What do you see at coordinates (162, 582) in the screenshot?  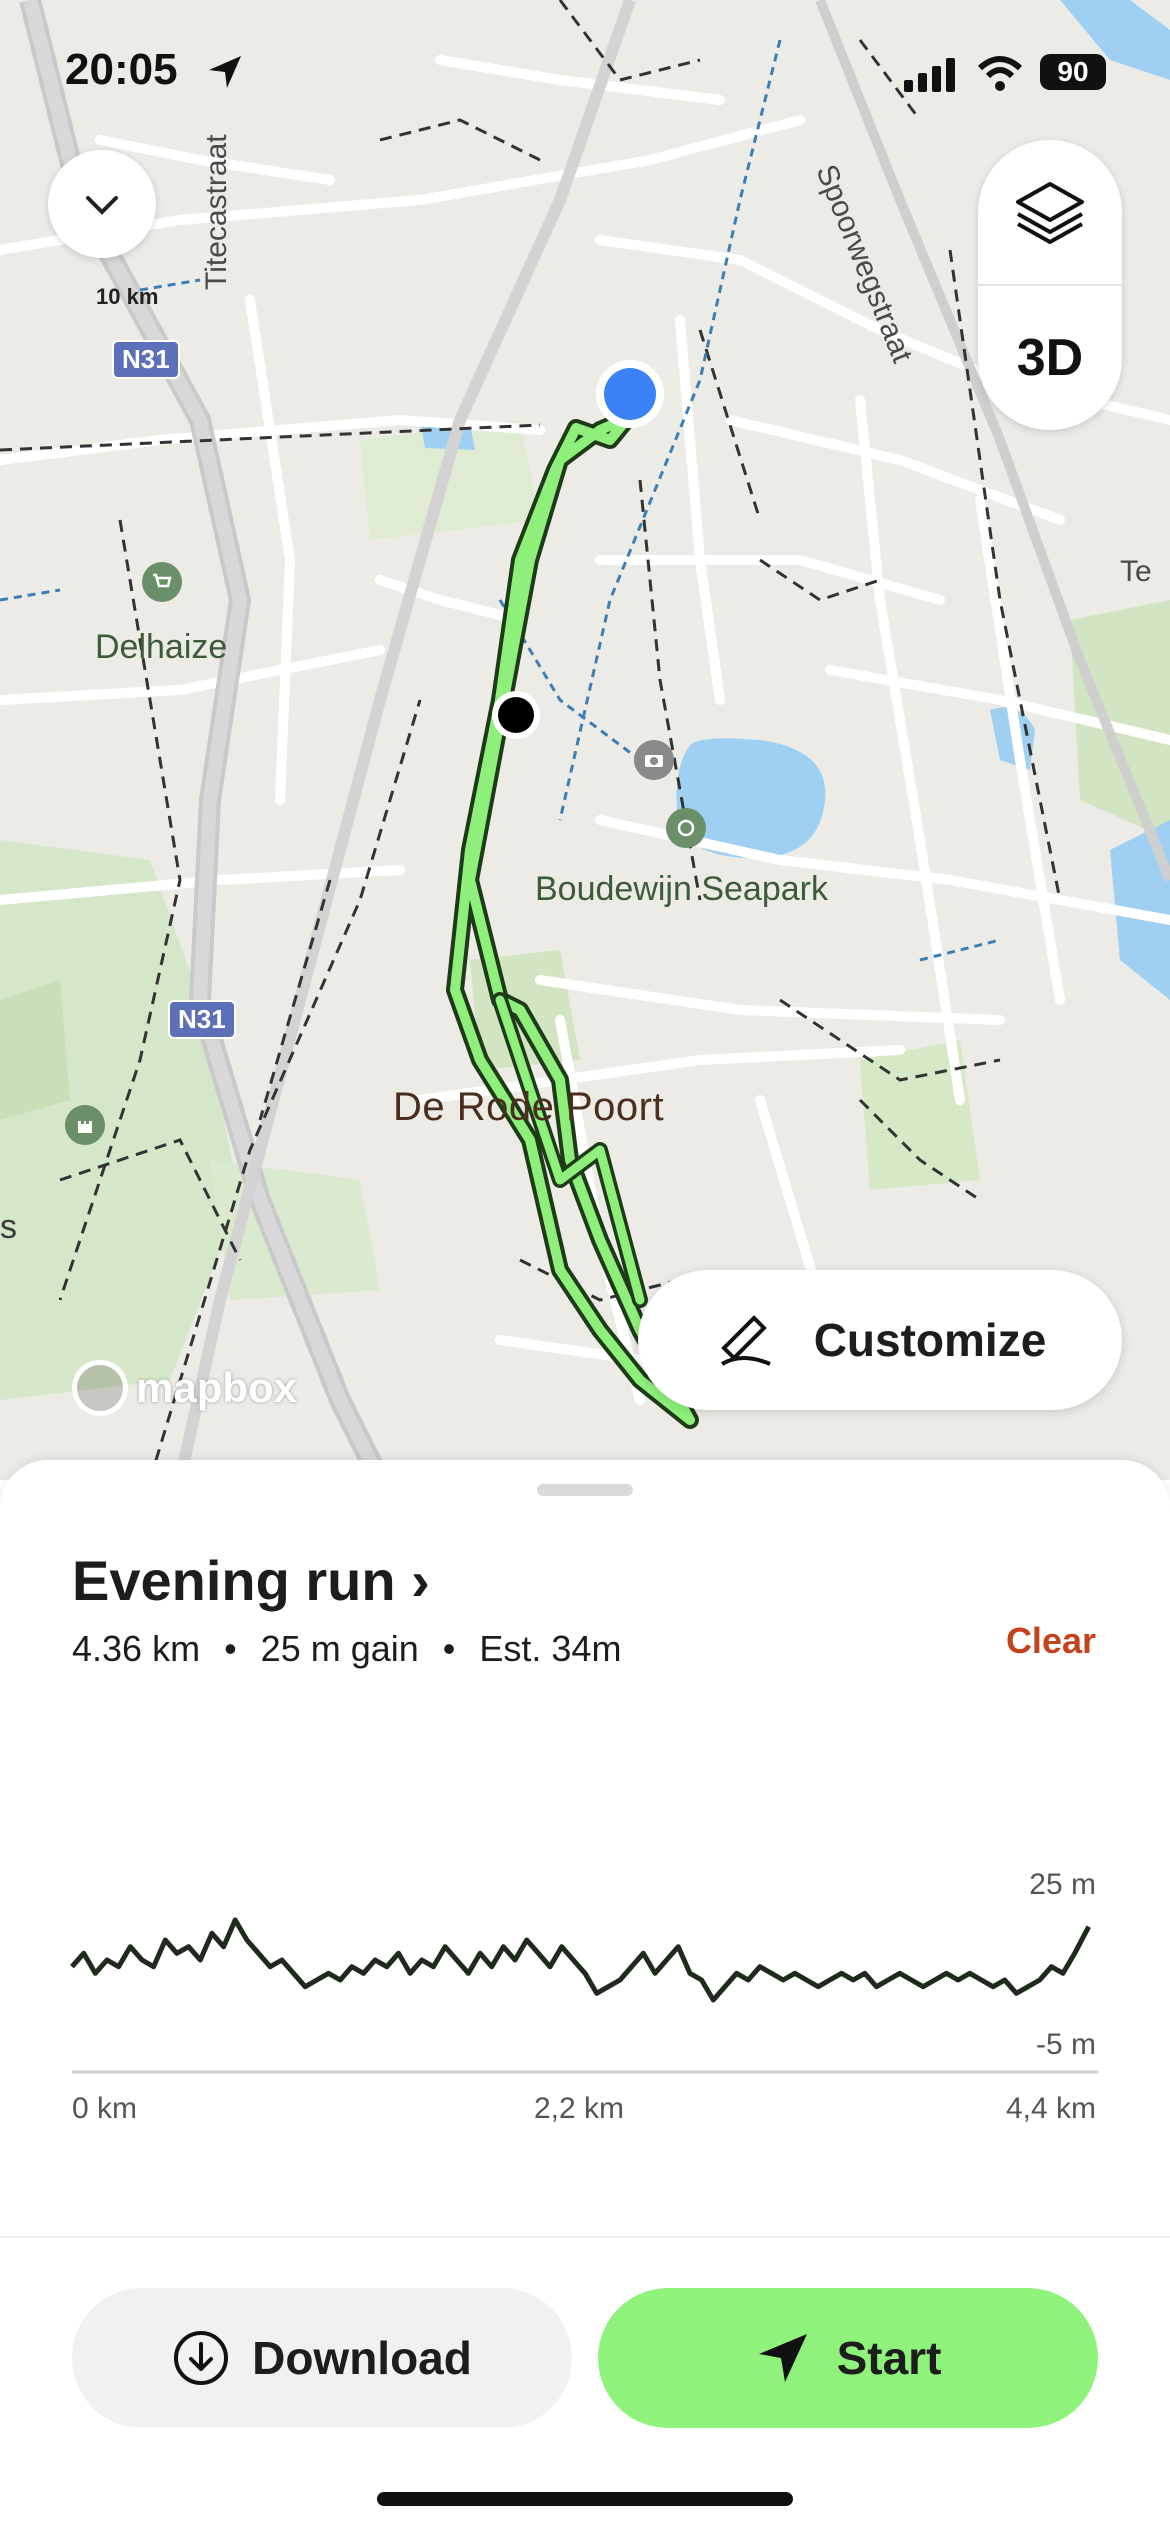 I see `shopping-cart-icon` at bounding box center [162, 582].